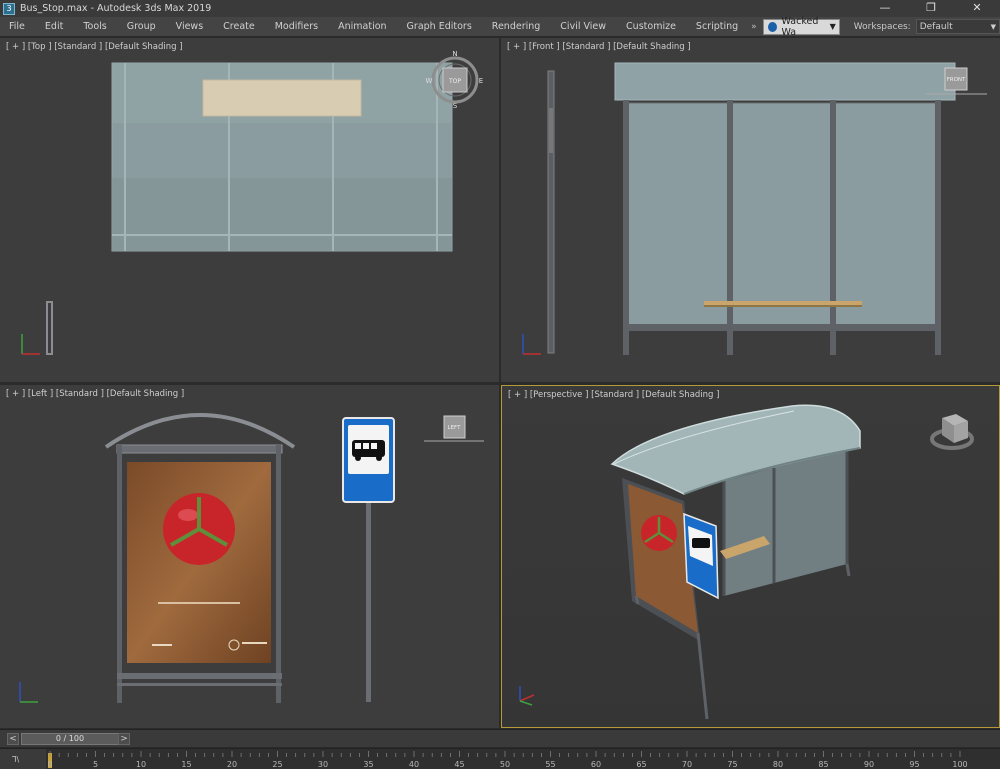 This screenshot has height=769, width=1000. I want to click on menu-modifiers: Modifiers, so click(296, 26).